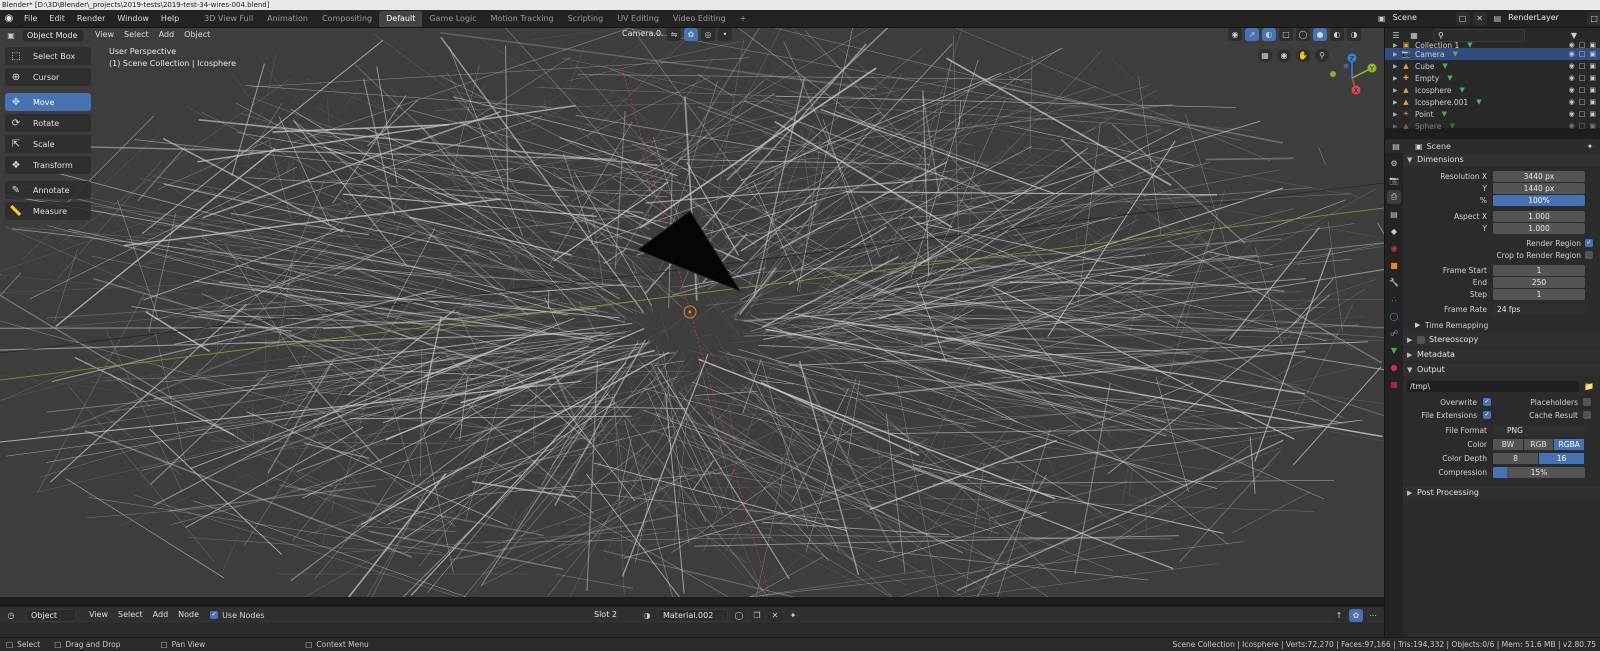 Image resolution: width=1600 pixels, height=651 pixels. What do you see at coordinates (1539, 176) in the screenshot?
I see `resolution-x-field: 3440 px` at bounding box center [1539, 176].